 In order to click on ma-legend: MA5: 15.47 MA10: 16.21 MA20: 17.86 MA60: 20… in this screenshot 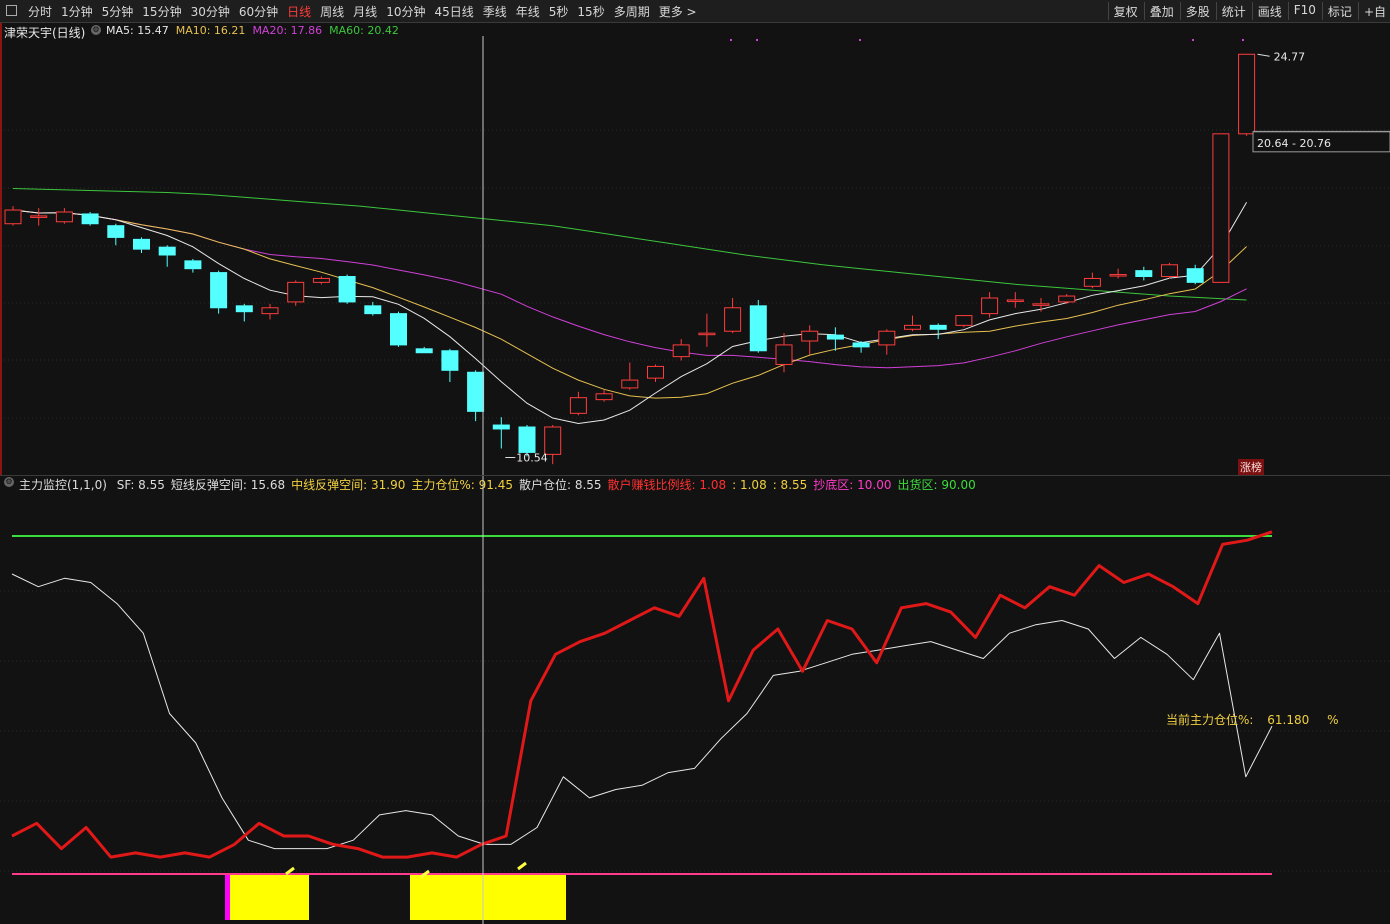, I will do `click(256, 30)`.